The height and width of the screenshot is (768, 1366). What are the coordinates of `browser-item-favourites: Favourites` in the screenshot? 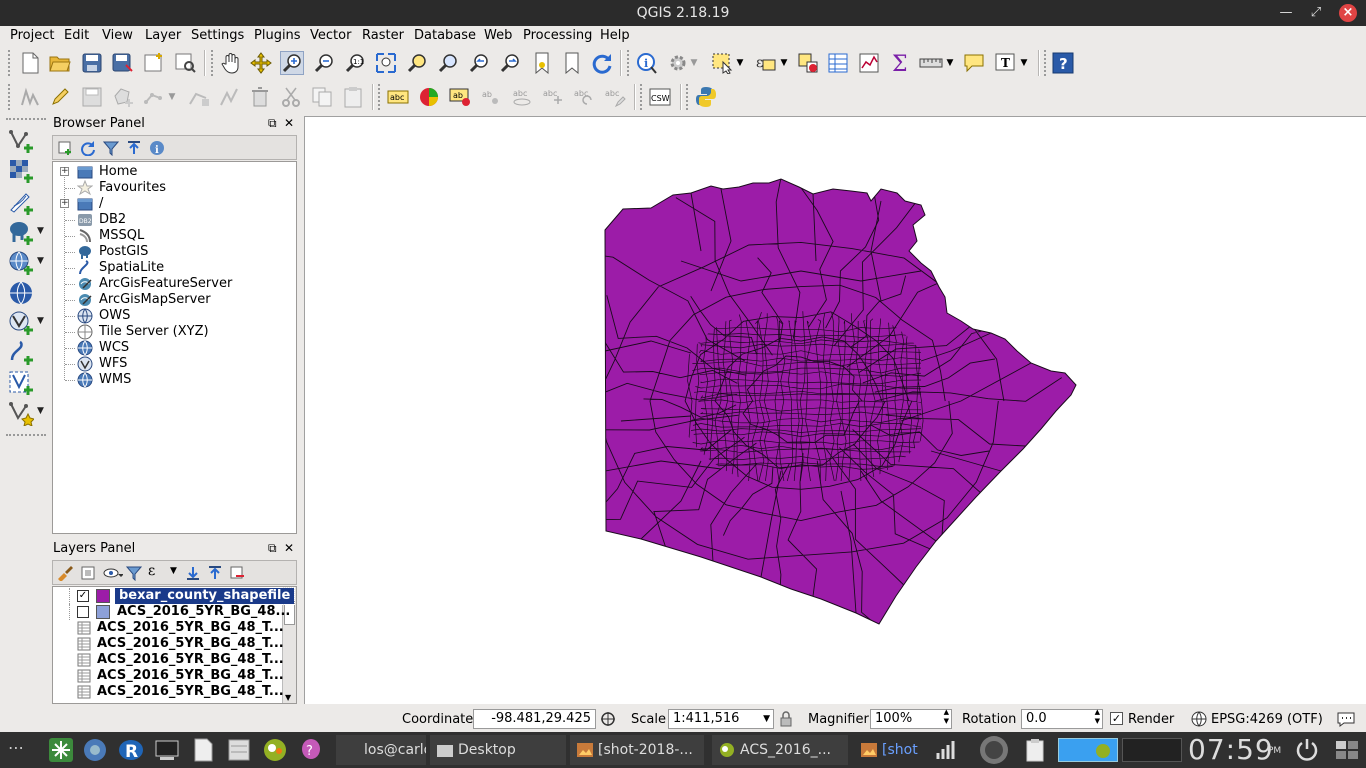 It's located at (173, 187).